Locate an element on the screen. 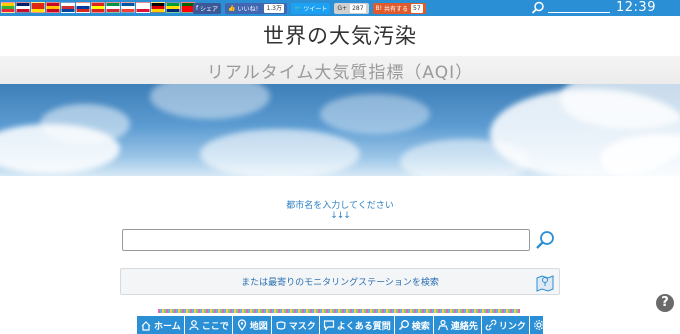  nav-item-person: ここで is located at coordinates (209, 325).